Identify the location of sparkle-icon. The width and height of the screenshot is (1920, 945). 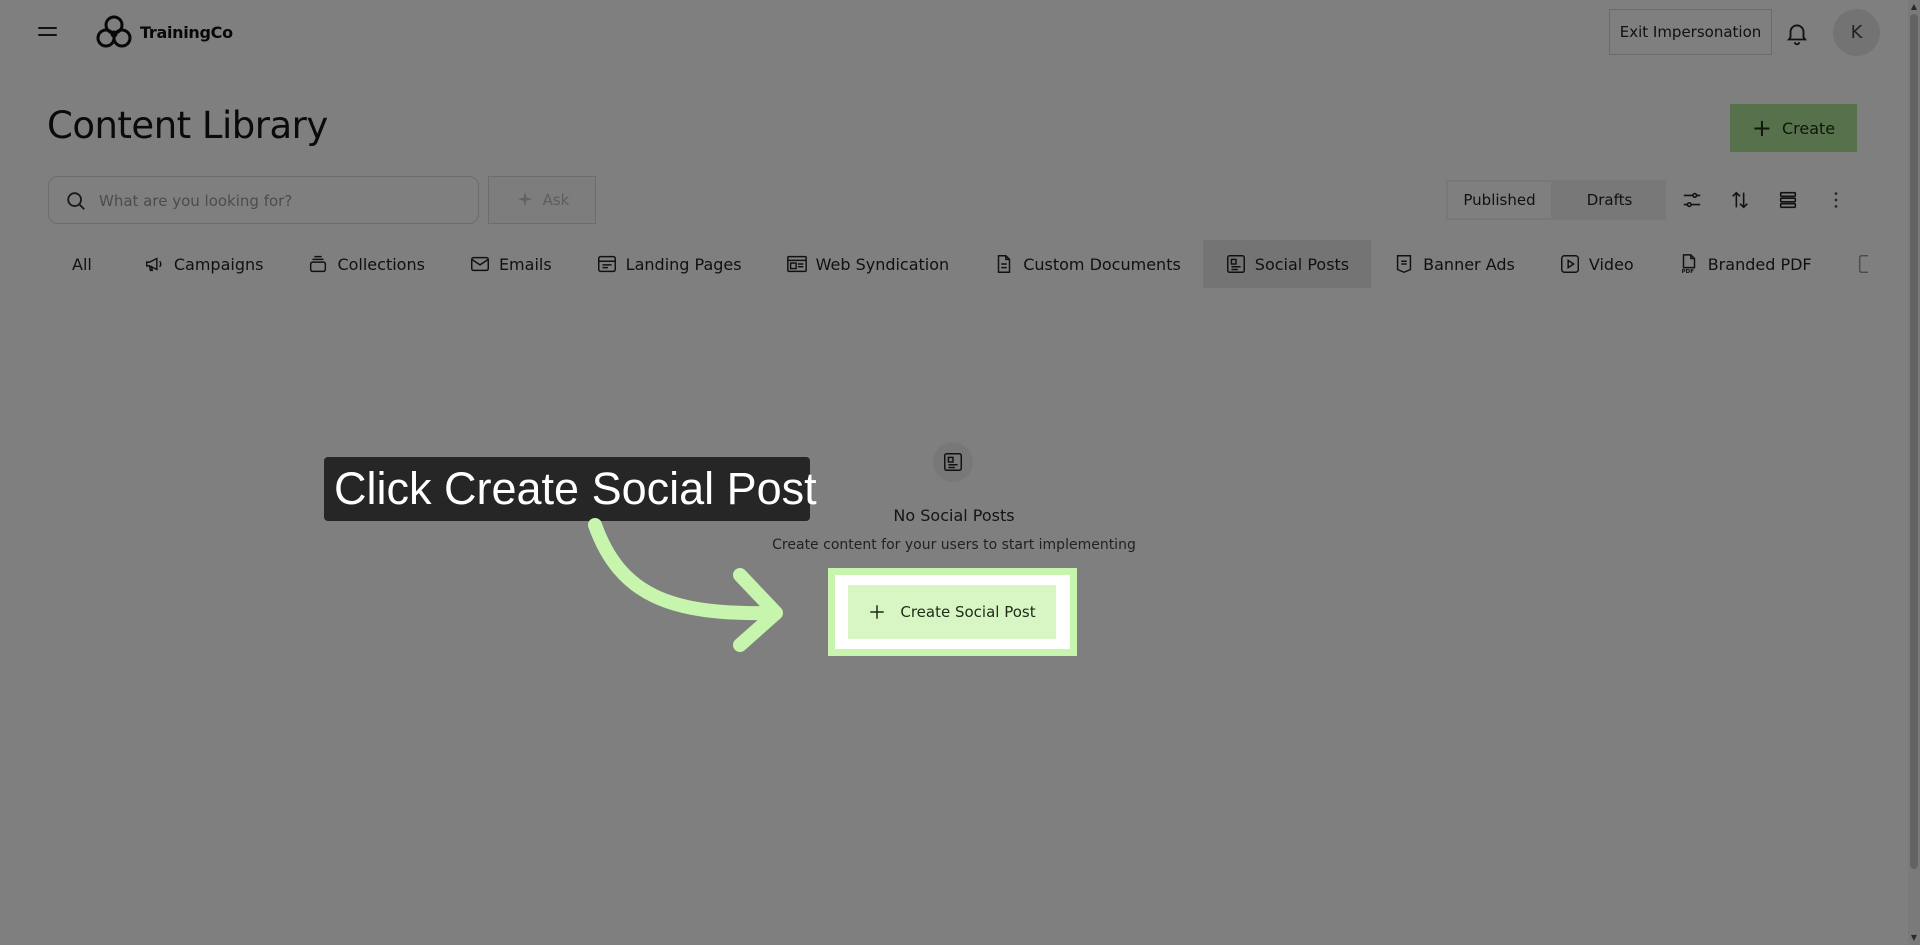
(525, 199).